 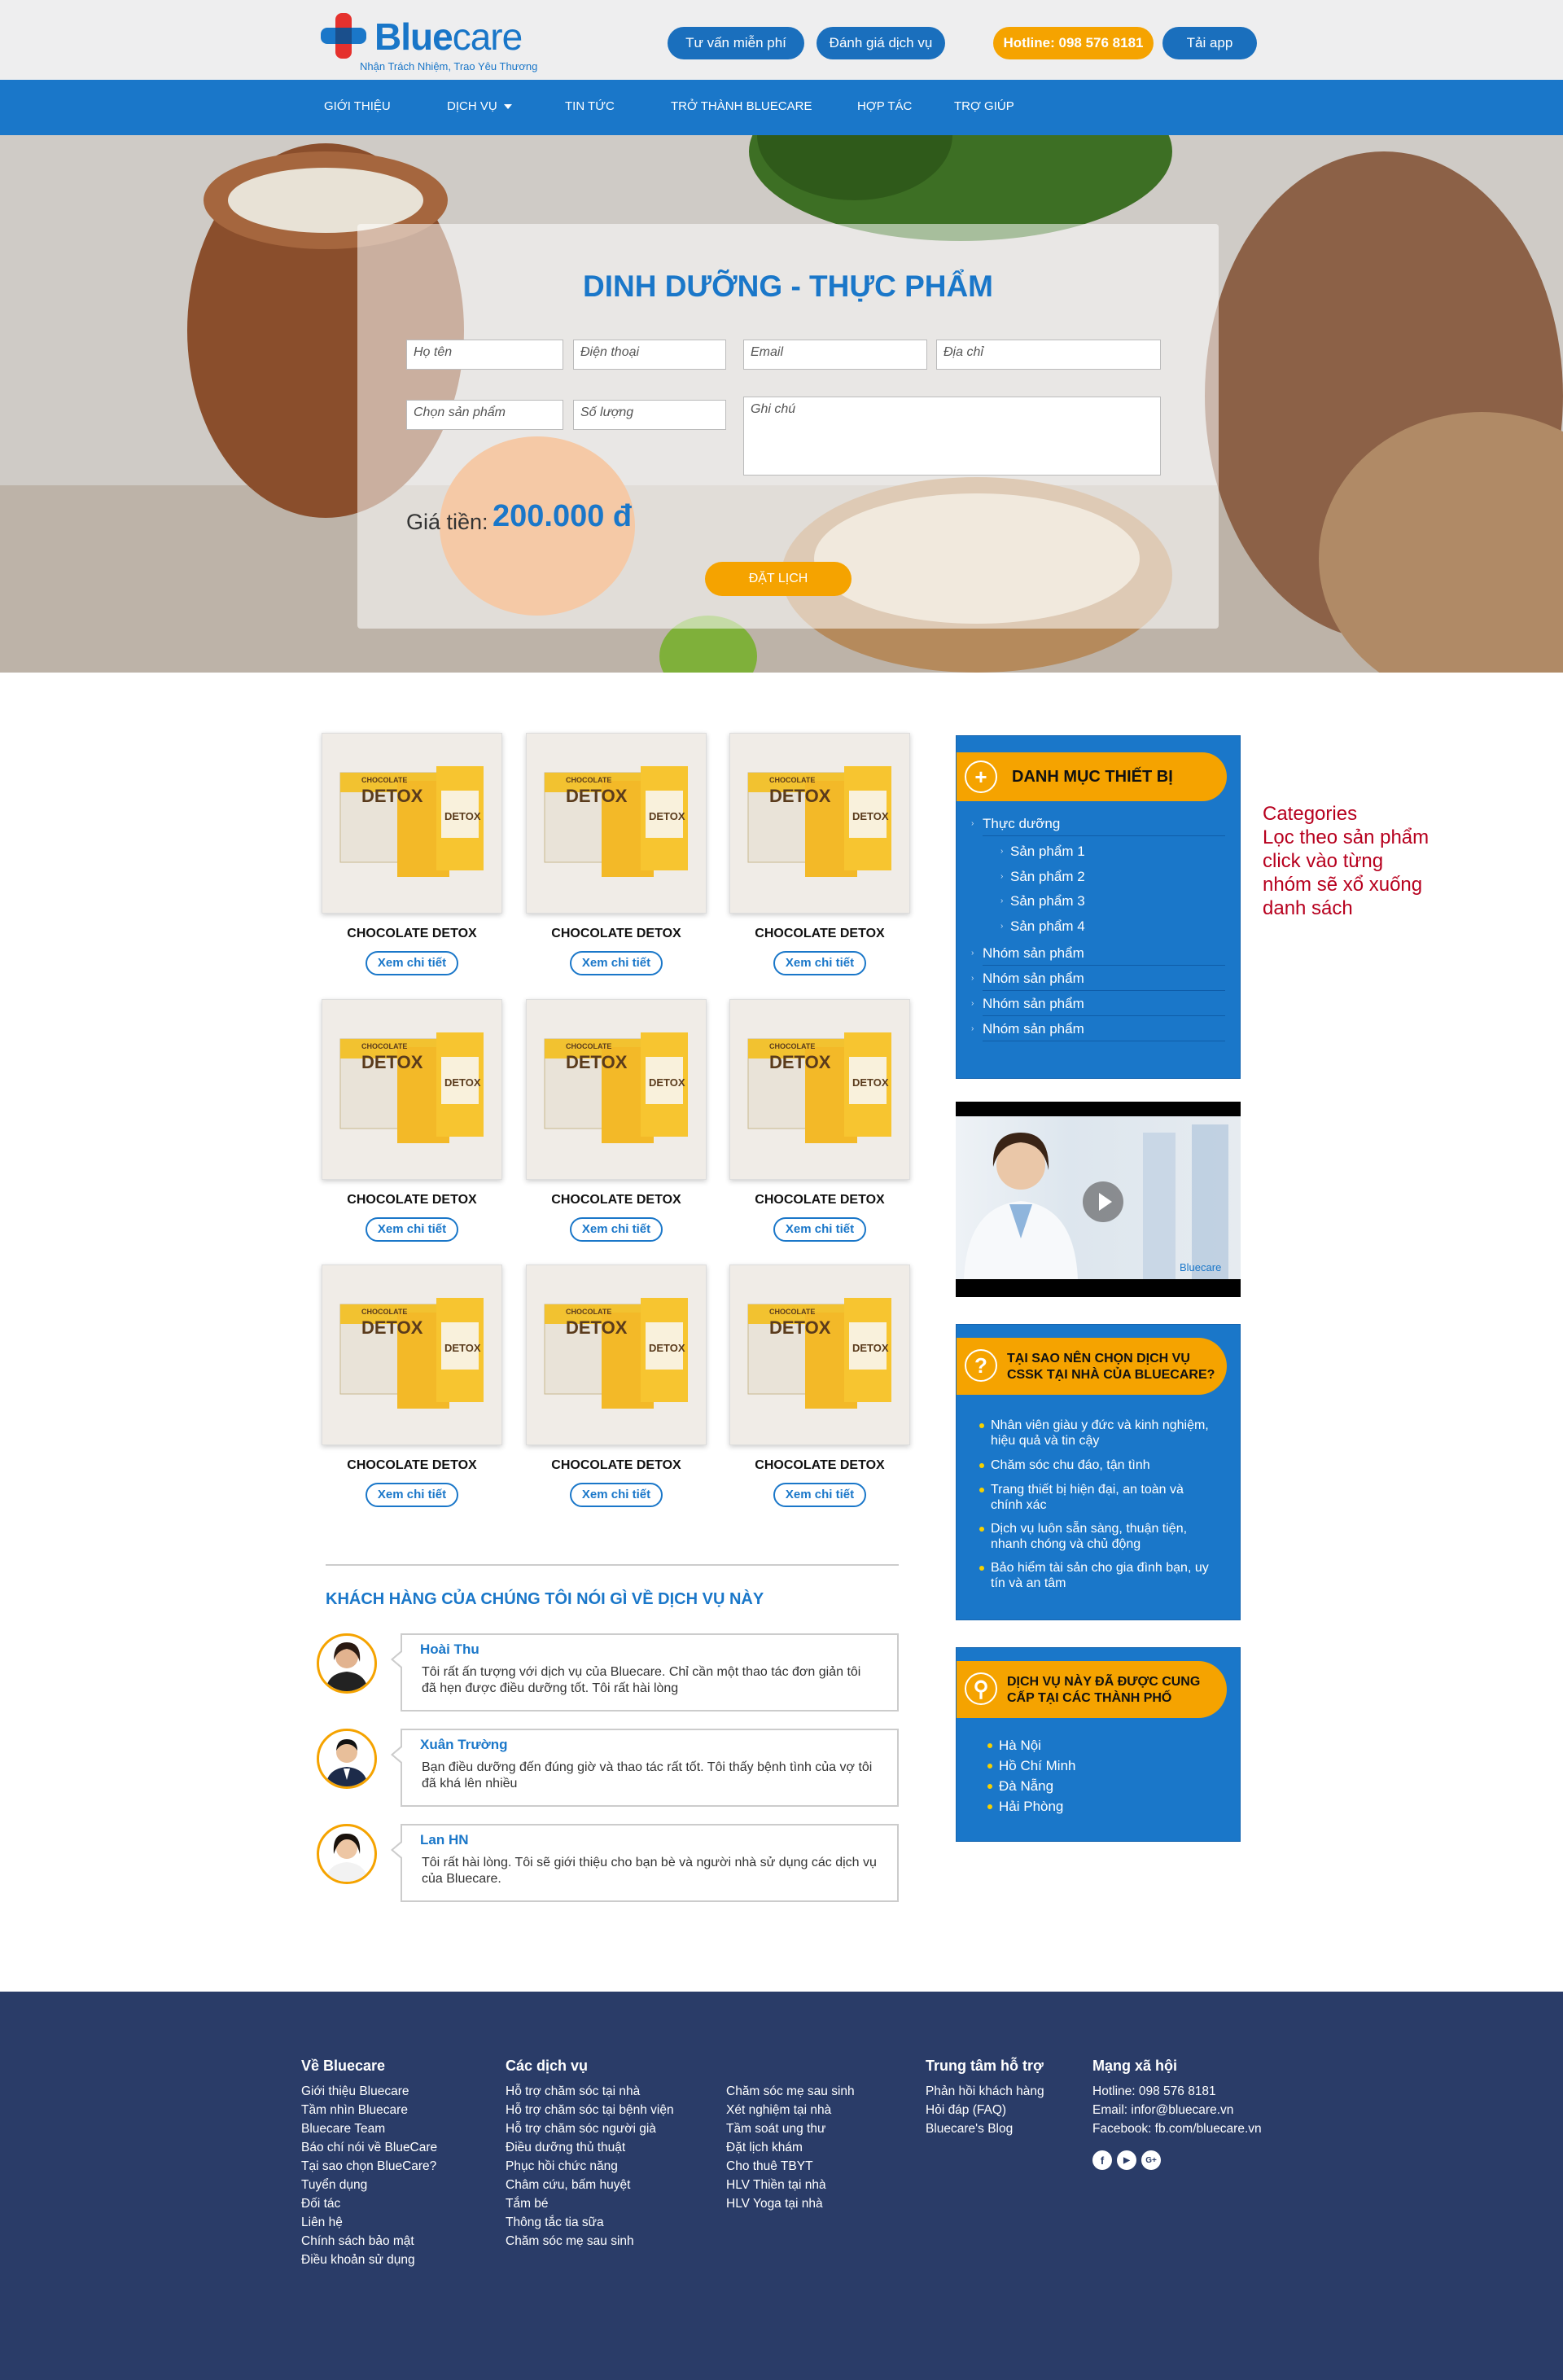 What do you see at coordinates (334, 2185) in the screenshot?
I see `footer-link: Tuyển dụng` at bounding box center [334, 2185].